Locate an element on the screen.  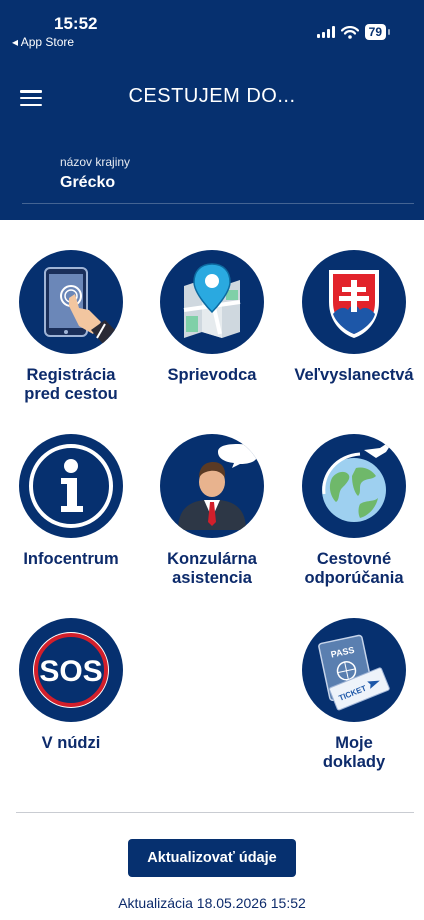
back-to-app-store: ◂ App Store is located at coordinates (43, 42).